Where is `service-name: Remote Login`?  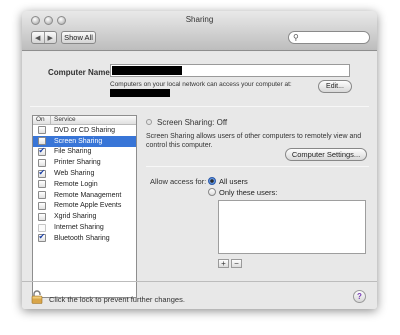
service-name: Remote Login is located at coordinates (76, 184).